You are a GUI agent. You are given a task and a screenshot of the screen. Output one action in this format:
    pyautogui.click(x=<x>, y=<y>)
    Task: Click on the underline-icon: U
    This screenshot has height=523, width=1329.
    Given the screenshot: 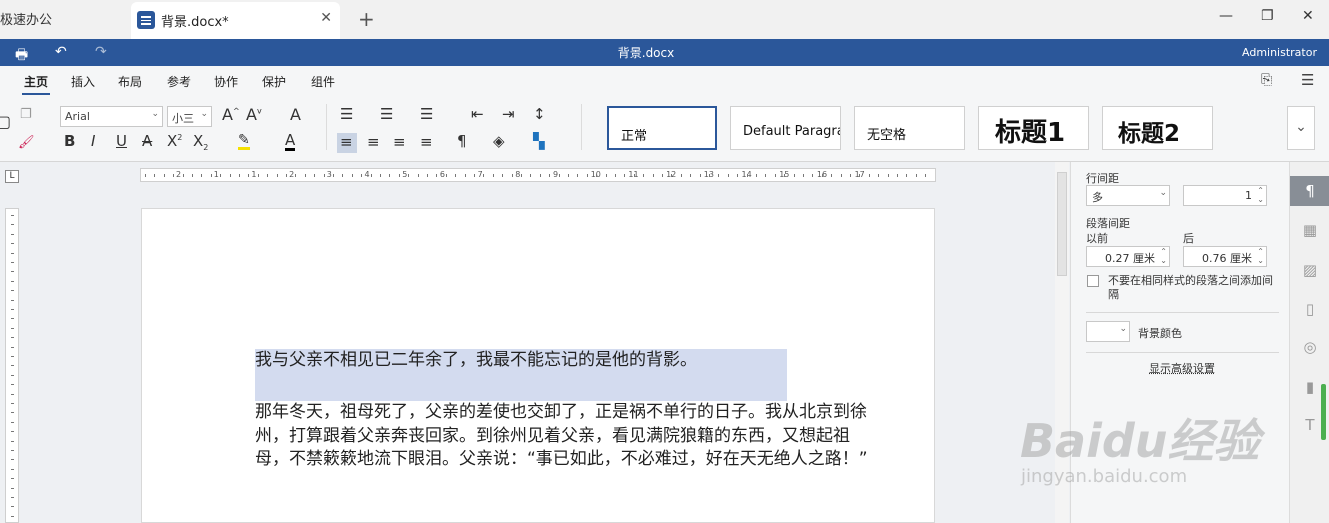 What is the action you would take?
    pyautogui.click(x=121, y=141)
    